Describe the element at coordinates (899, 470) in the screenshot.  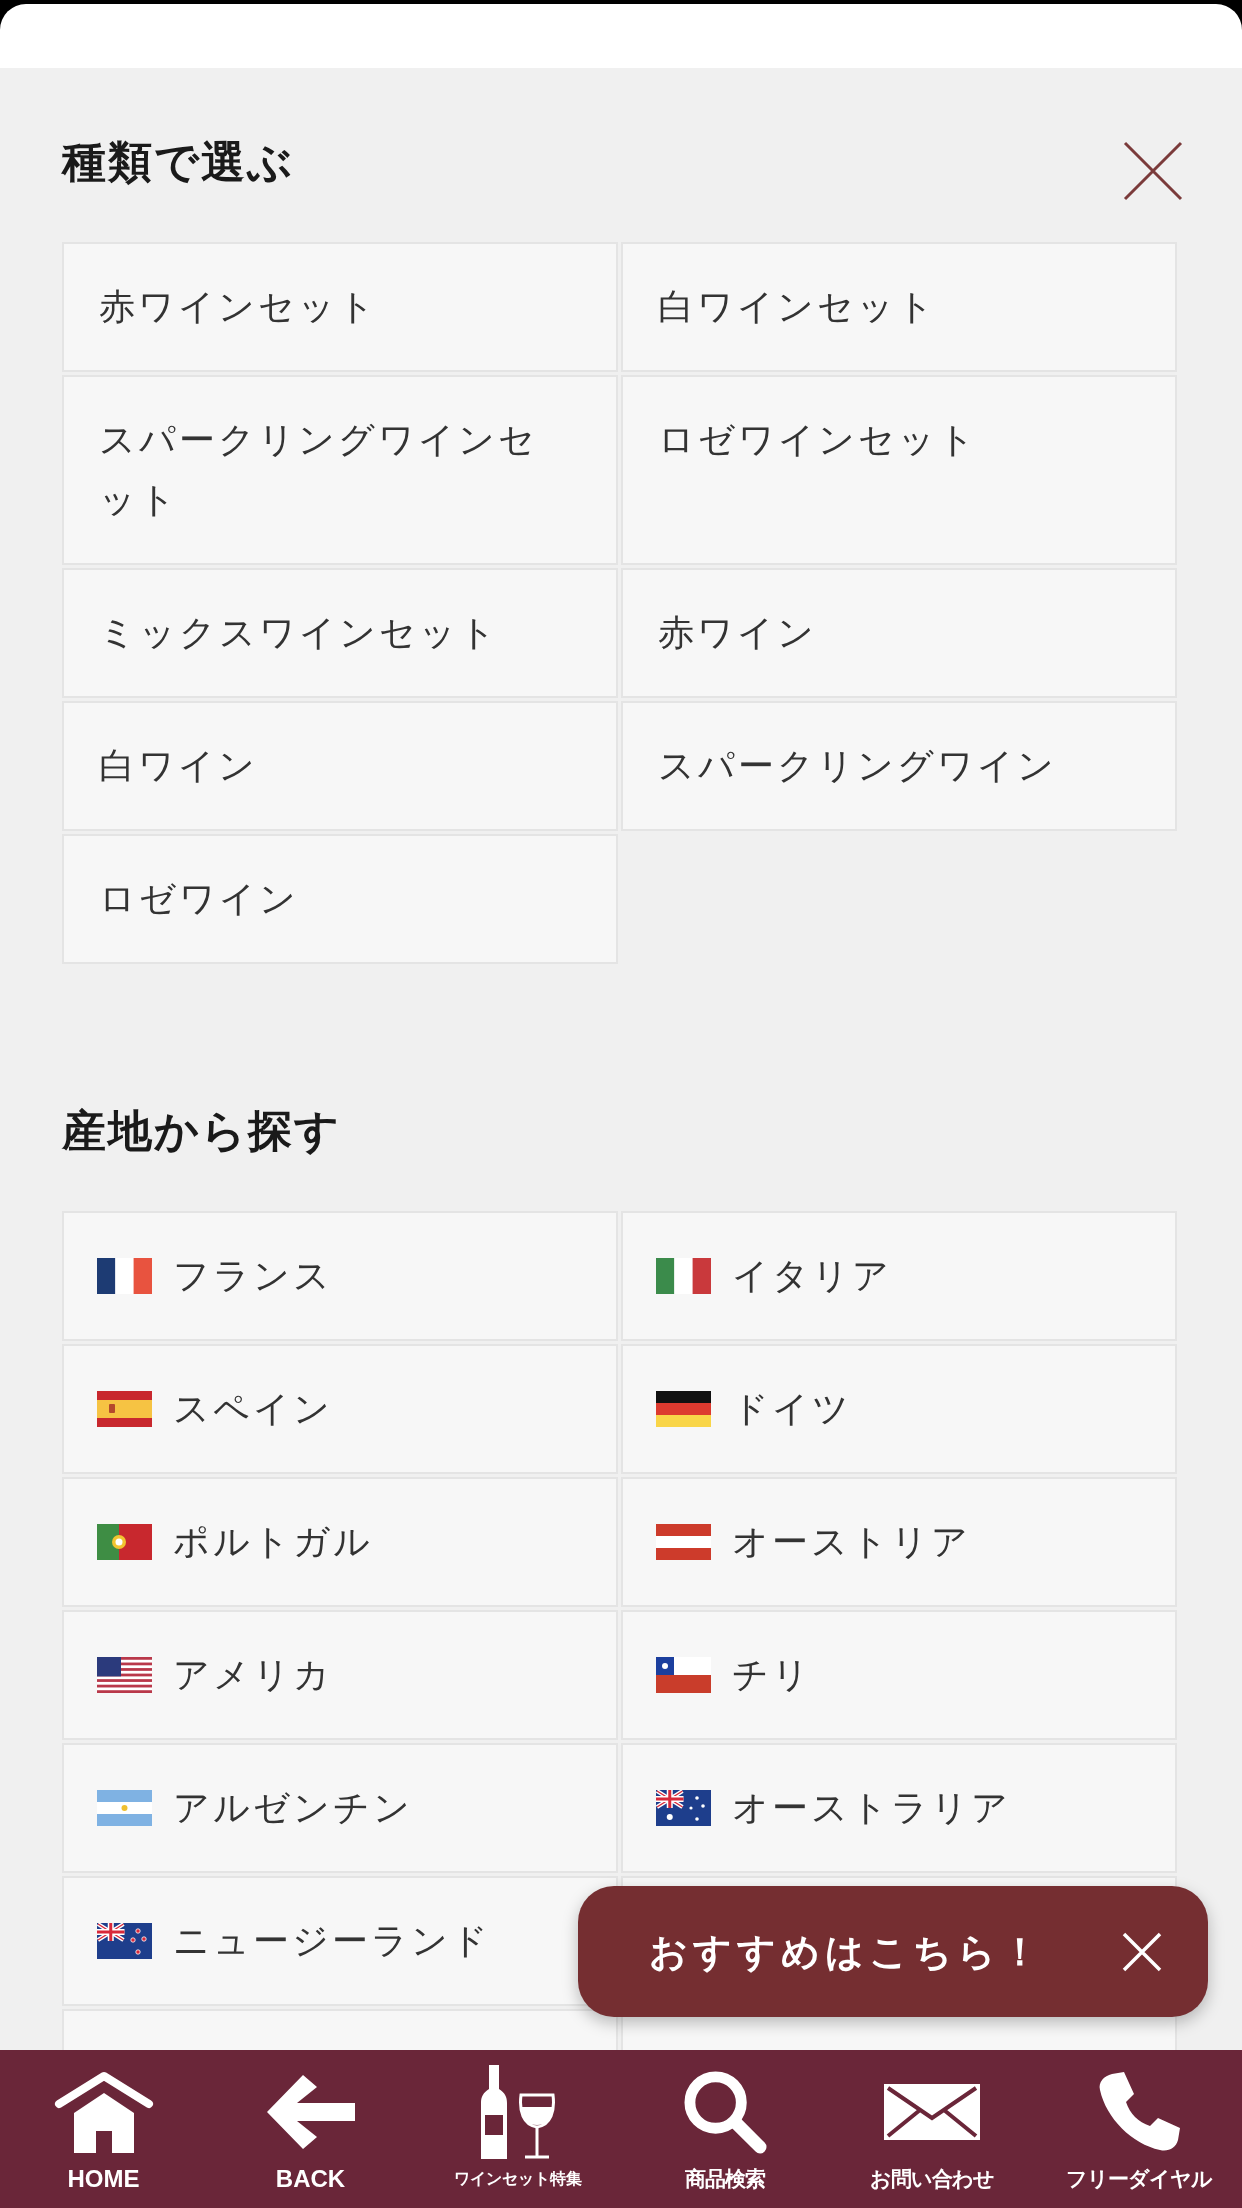
I see `category-link: ロゼワインセット` at that location.